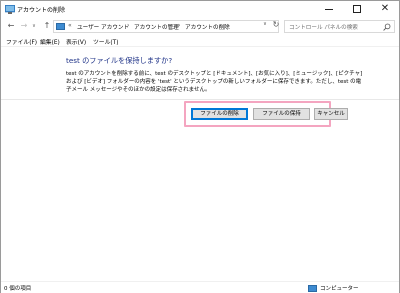 The height and width of the screenshot is (293, 400). What do you see at coordinates (276, 24) in the screenshot?
I see `refresh-icon: ↻` at bounding box center [276, 24].